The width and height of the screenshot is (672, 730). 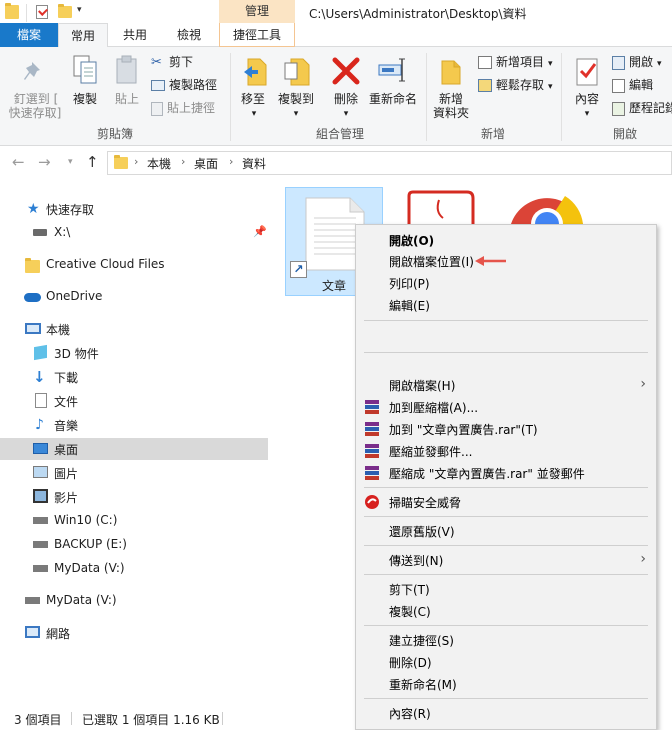 What do you see at coordinates (189, 35) in the screenshot?
I see `tab-view: 檢視` at bounding box center [189, 35].